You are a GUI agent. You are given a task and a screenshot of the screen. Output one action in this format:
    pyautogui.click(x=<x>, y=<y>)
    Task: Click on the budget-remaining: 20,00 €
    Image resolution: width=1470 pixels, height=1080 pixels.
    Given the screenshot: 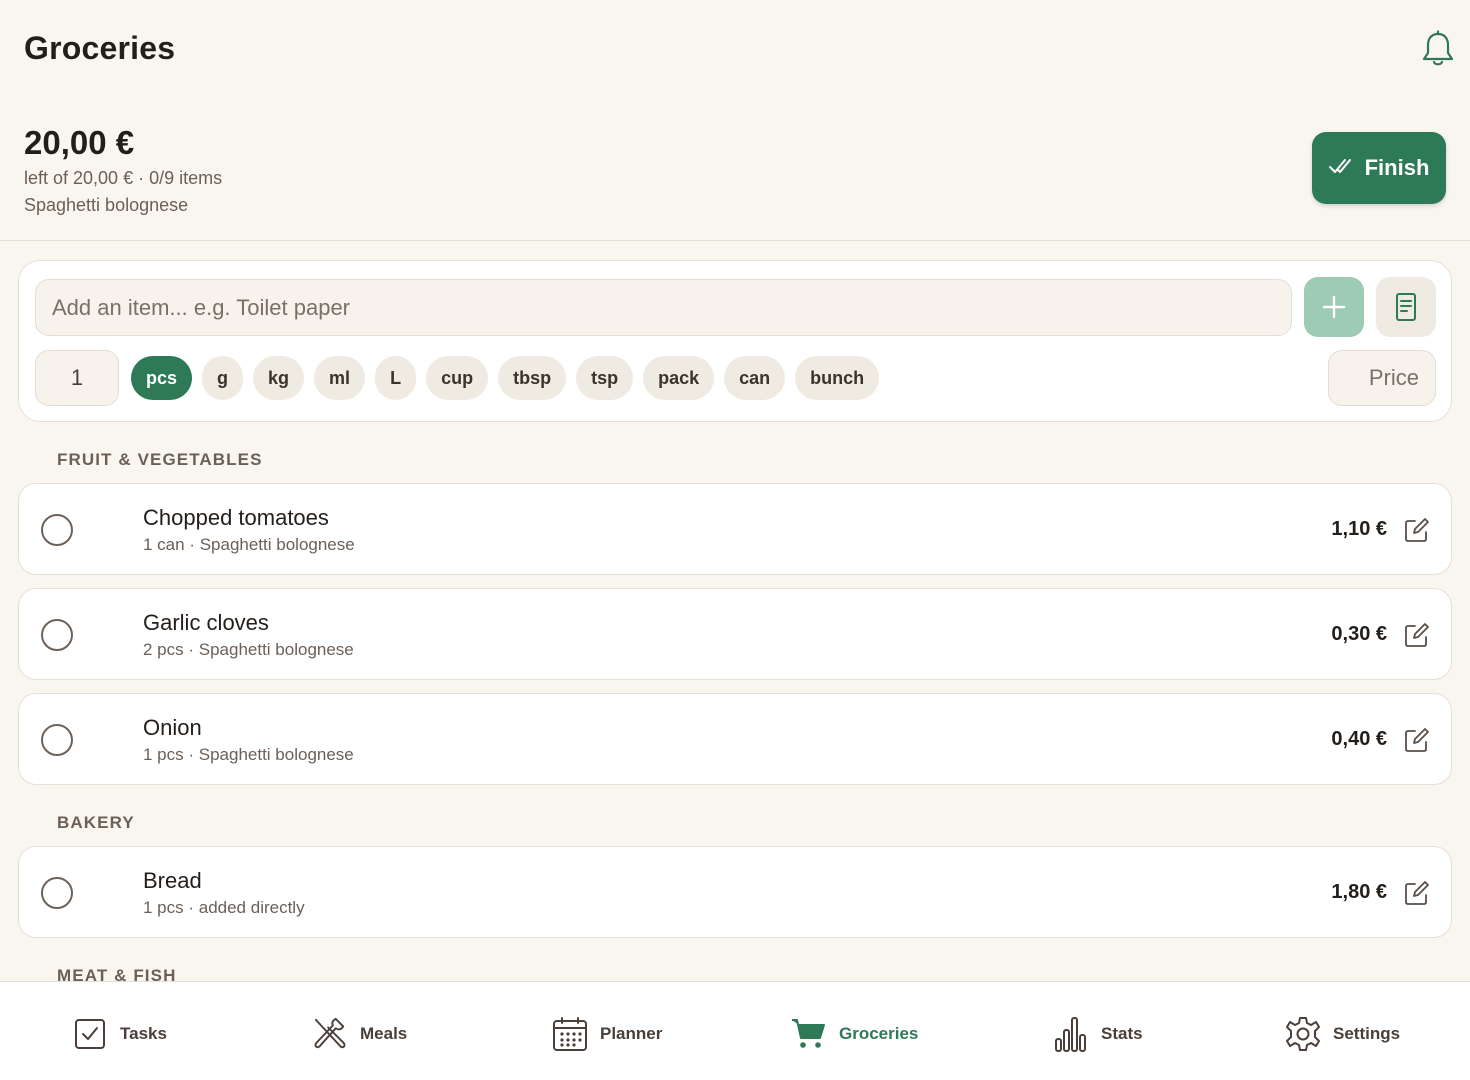 What is the action you would take?
    pyautogui.click(x=79, y=142)
    